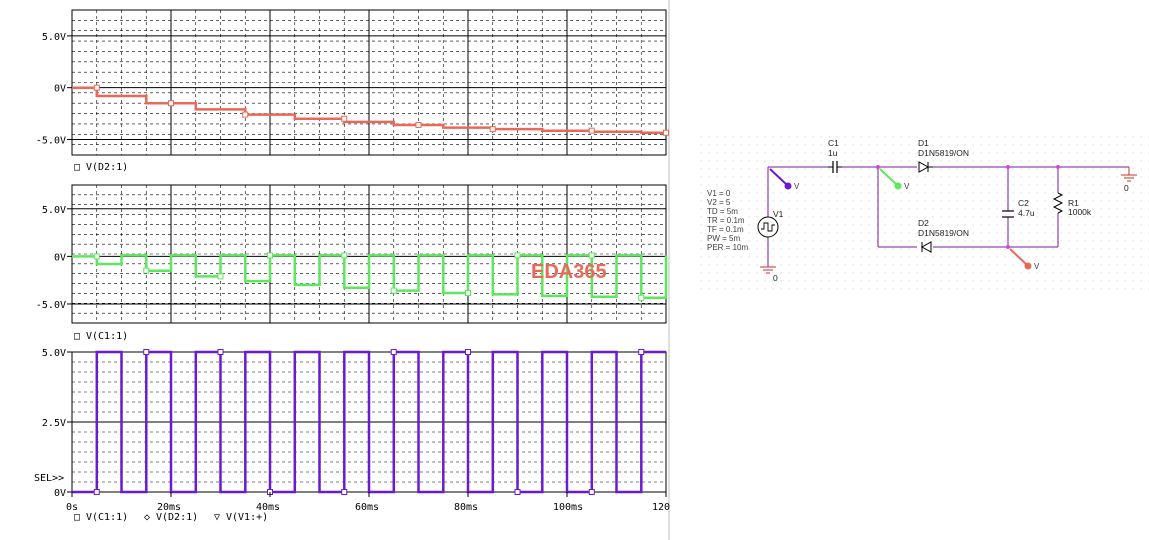  I want to click on resistor-r1: R1 1000k, so click(1072, 204).